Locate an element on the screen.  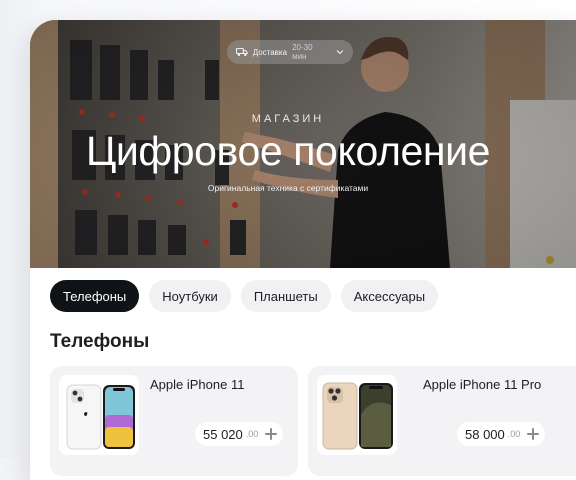
add-to-cart-button: 55 020 .00 is located at coordinates (239, 434).